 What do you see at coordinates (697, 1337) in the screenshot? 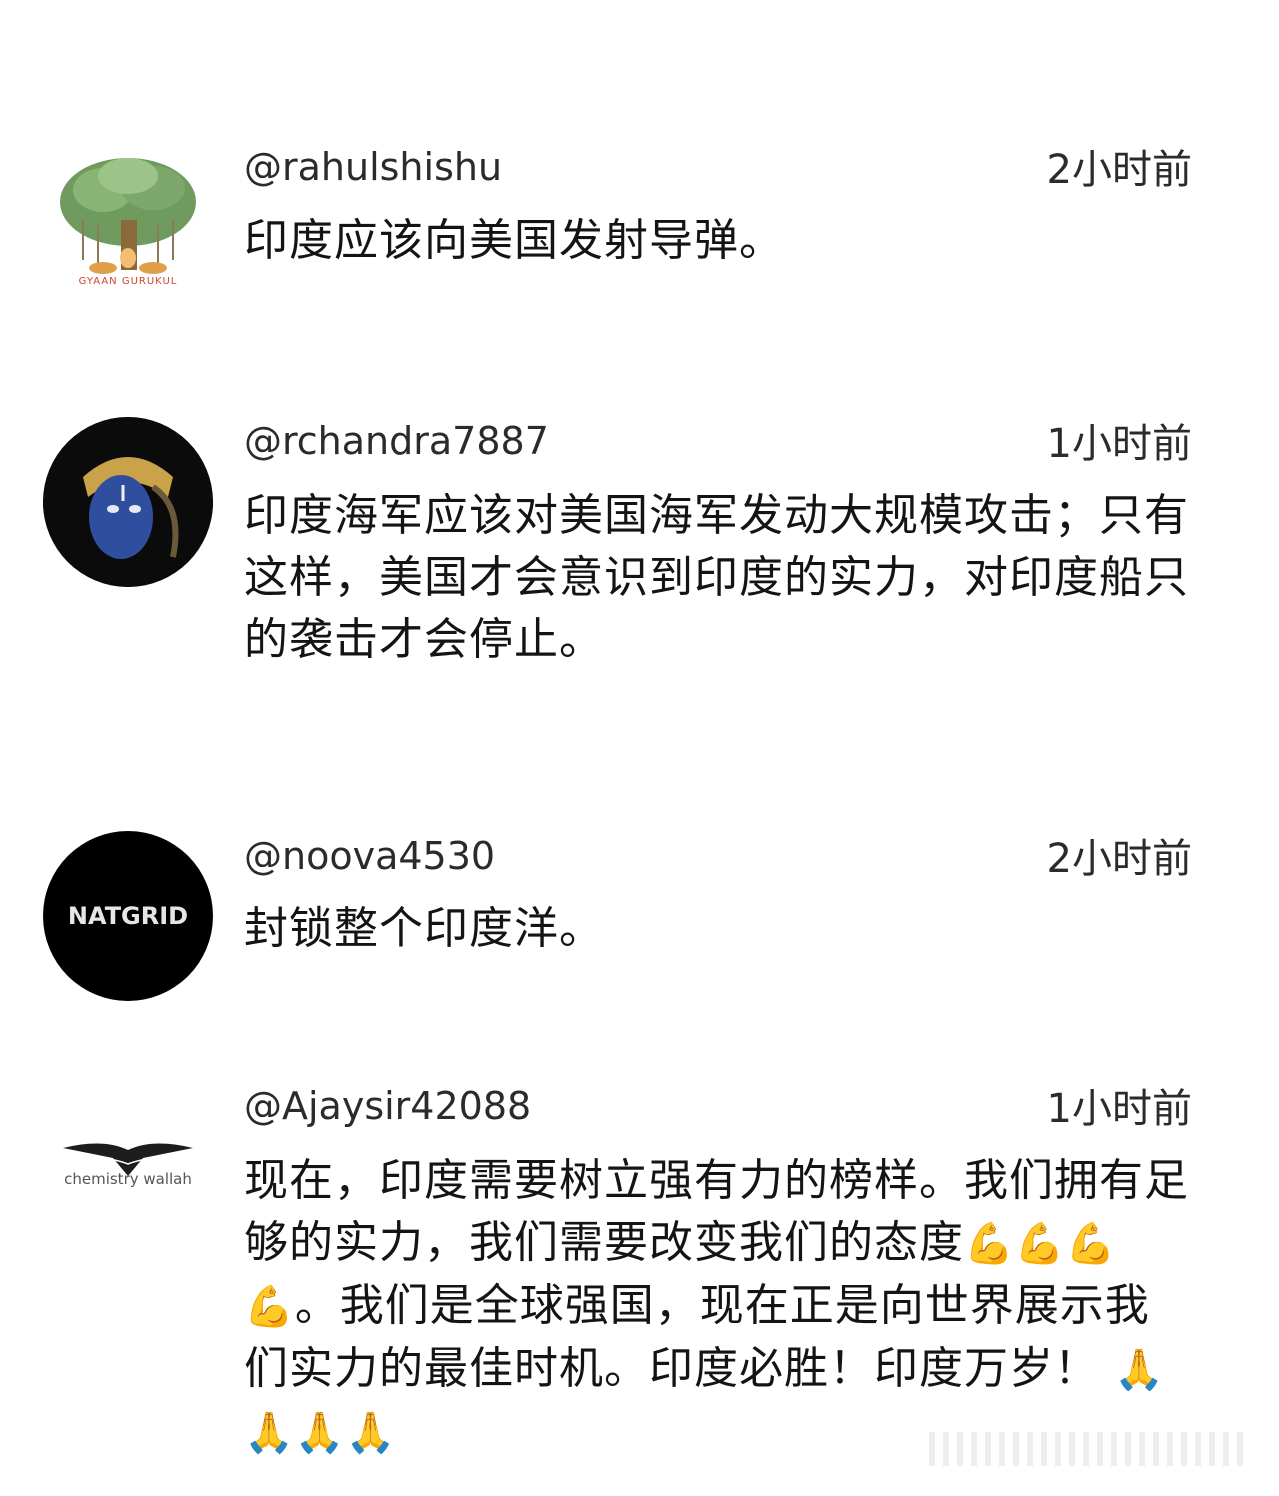
I see `comment-text-part: 。我们是全球强国，现在正是向世界展示我们实力的最佳时机。印度必胜！印度万岁！` at bounding box center [697, 1337].